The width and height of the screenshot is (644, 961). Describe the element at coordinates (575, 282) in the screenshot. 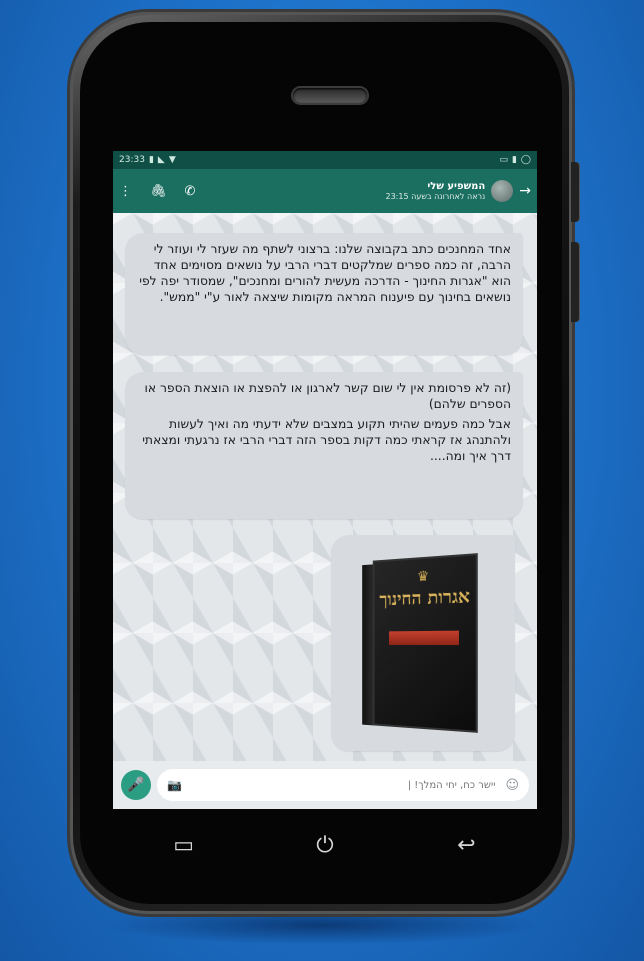

I see `power-button` at that location.